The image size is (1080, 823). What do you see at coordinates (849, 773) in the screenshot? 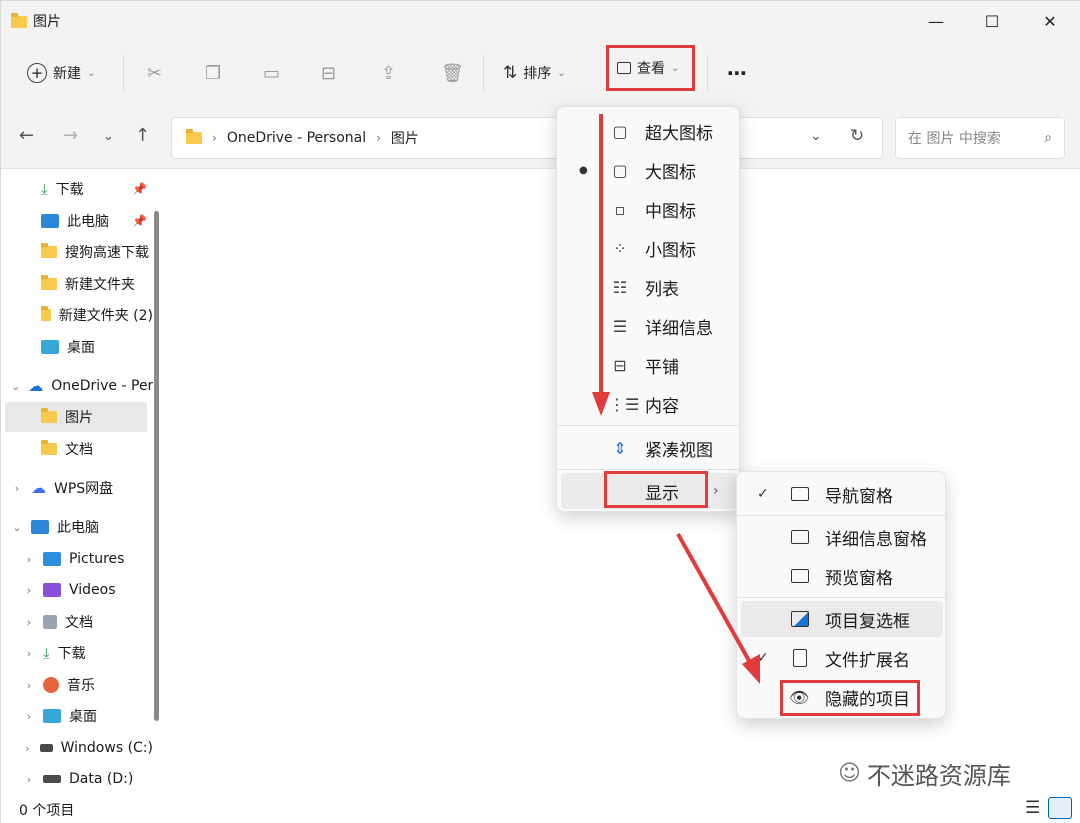
I see `wechat-icon: ☺` at bounding box center [849, 773].